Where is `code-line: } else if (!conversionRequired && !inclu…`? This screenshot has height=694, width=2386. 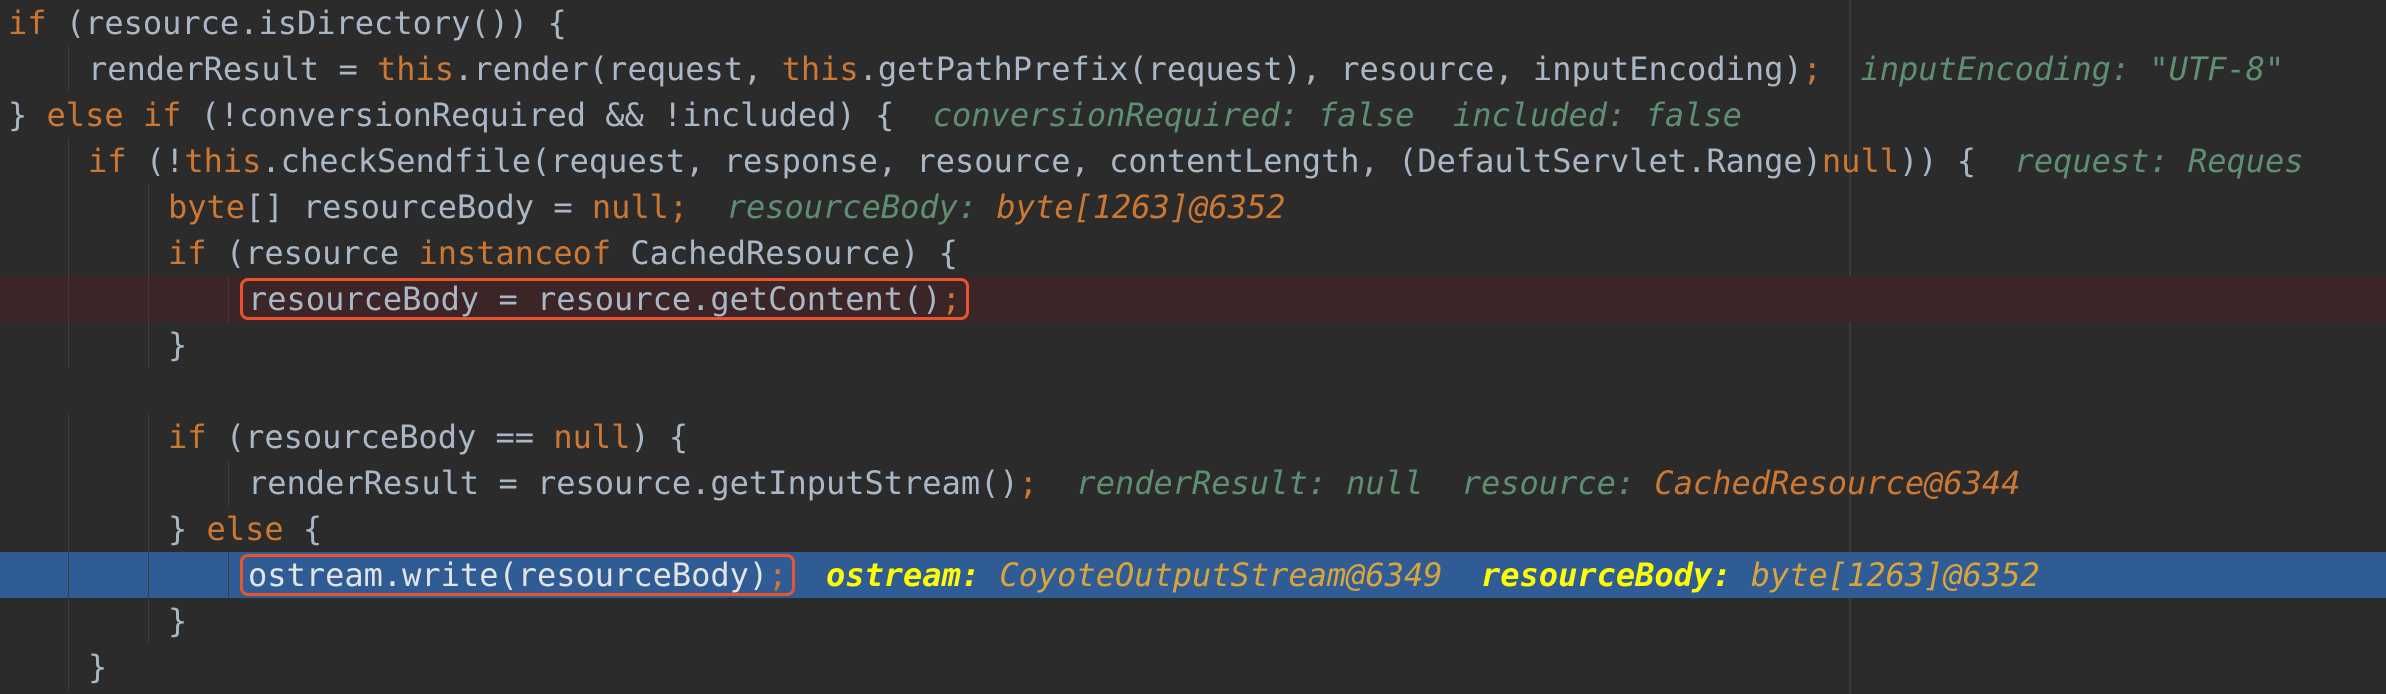
code-line: } else if (!conversionRequired && !inclu… is located at coordinates (1193, 115).